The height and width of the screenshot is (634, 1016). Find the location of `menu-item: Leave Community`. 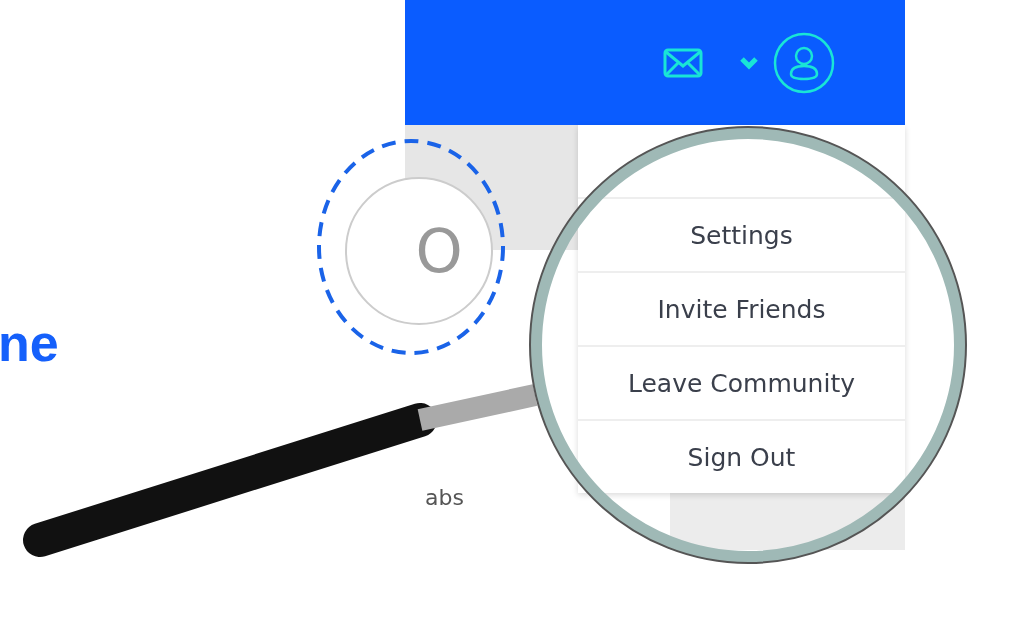

menu-item: Leave Community is located at coordinates (741, 382).